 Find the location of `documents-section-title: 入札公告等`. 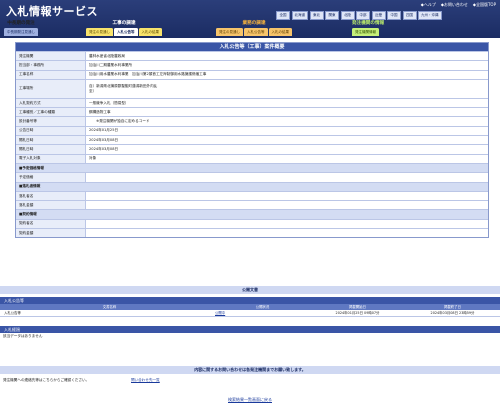

documents-section-title: 入札公告等 is located at coordinates (250, 300).